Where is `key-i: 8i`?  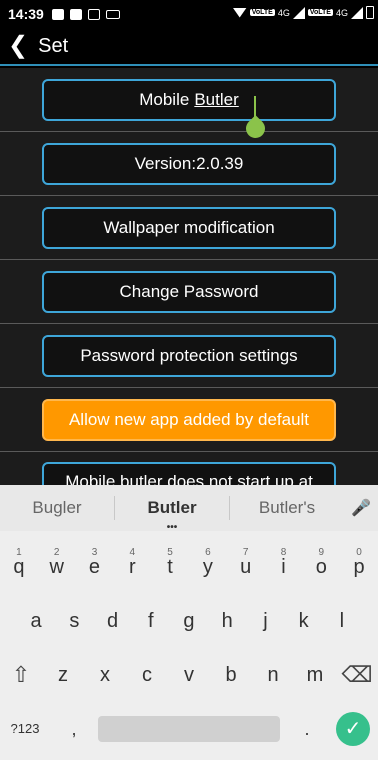
key-i: 8i is located at coordinates (284, 567).